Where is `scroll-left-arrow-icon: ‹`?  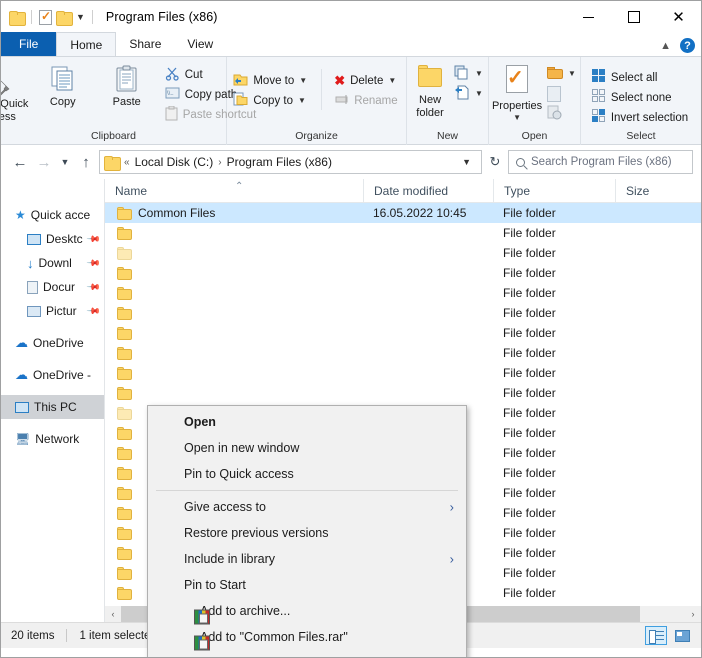
scroll-left-arrow-icon: ‹ is located at coordinates (113, 614).